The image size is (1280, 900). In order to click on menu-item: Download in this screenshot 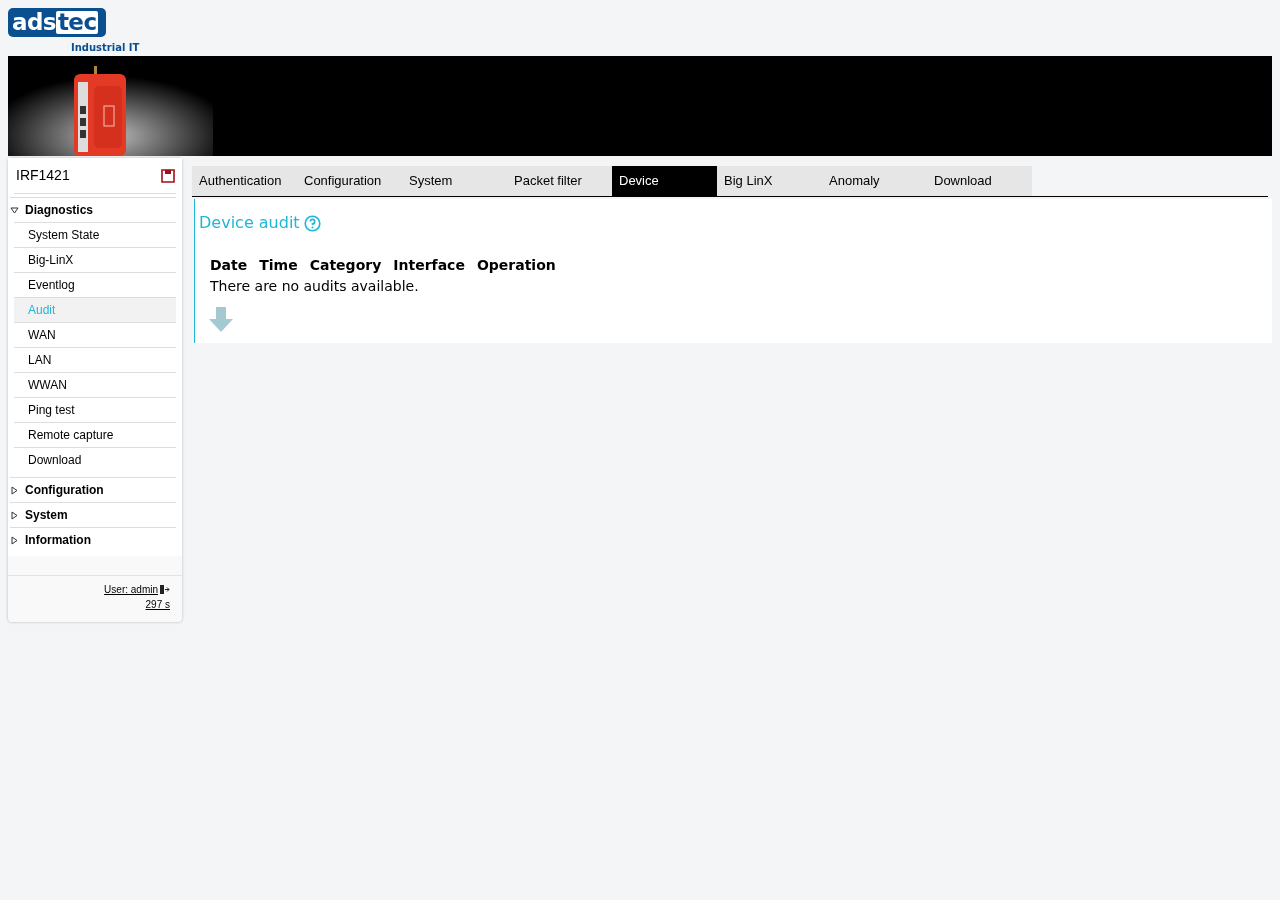, I will do `click(95, 459)`.